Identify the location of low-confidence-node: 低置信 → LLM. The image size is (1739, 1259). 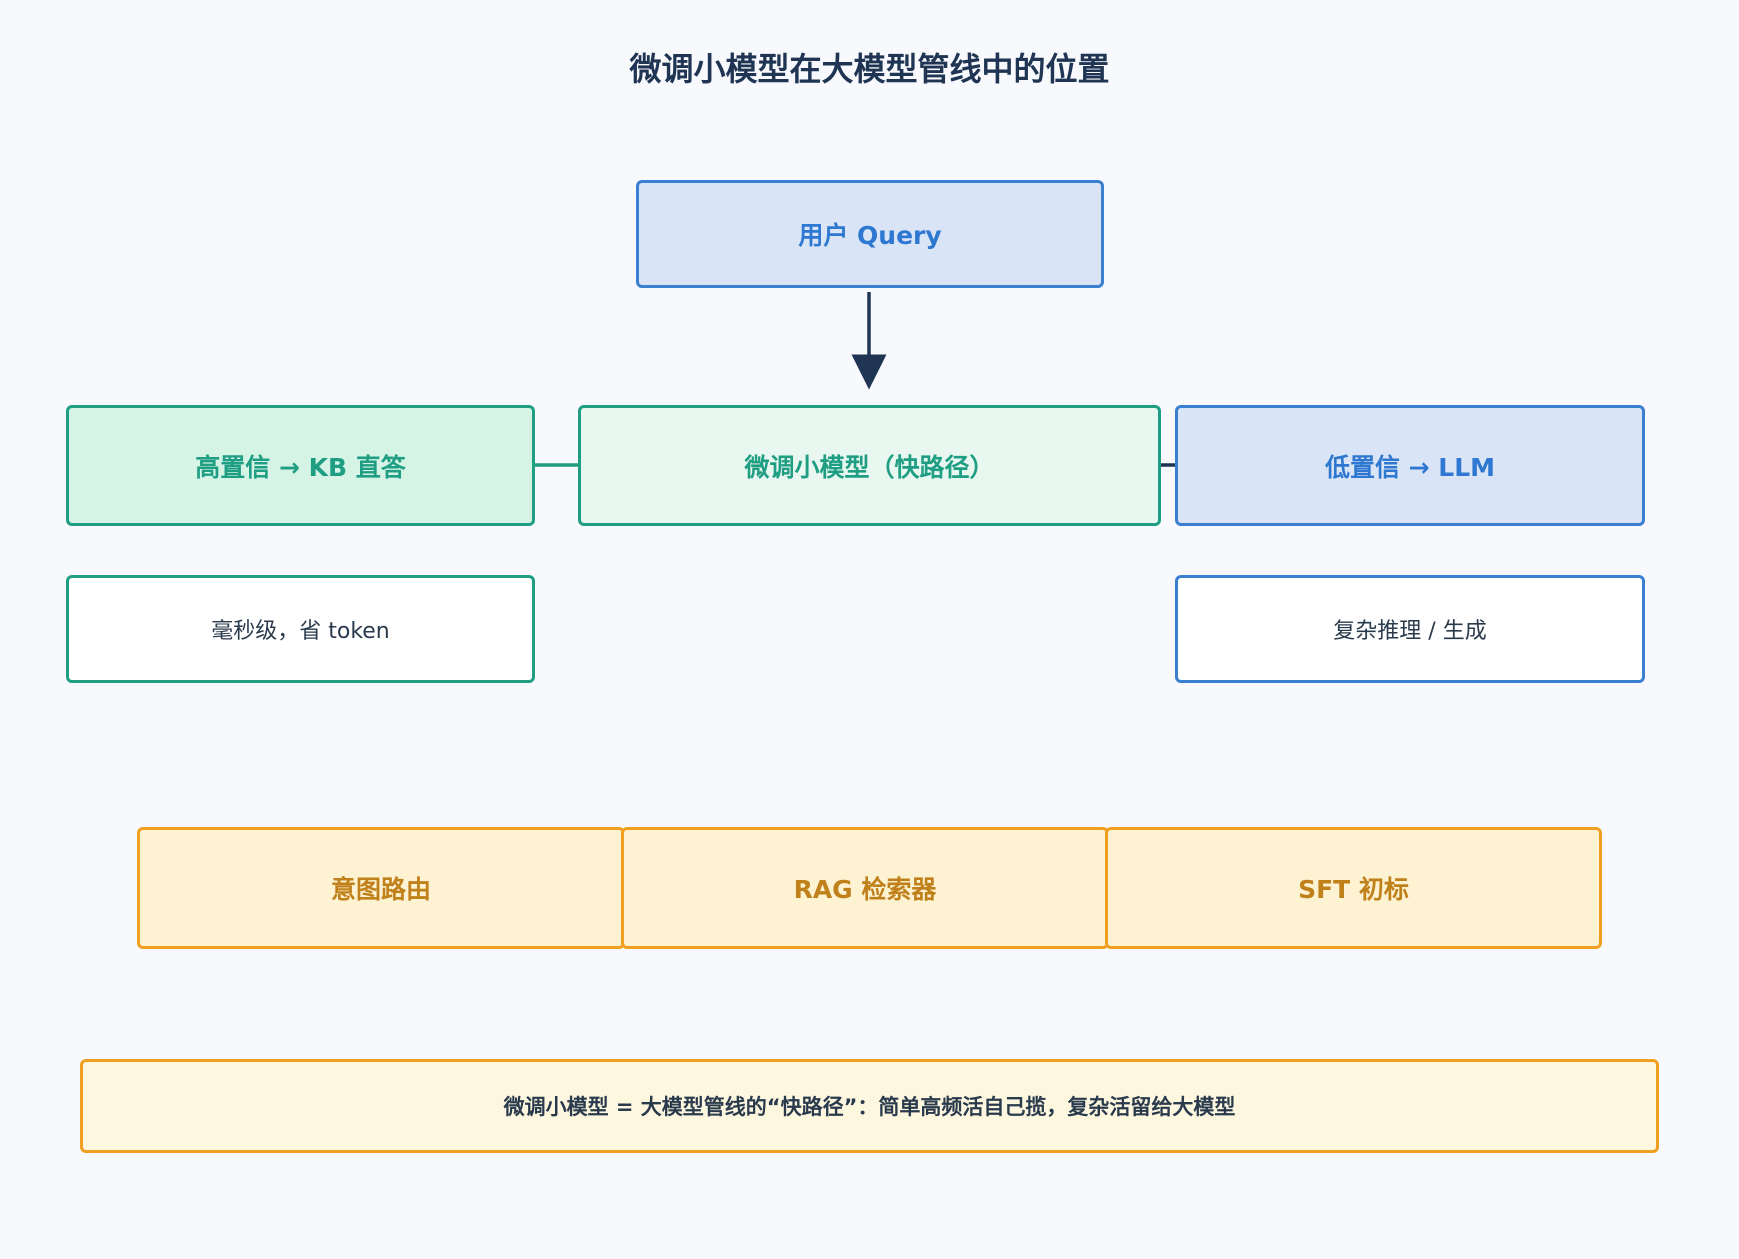
(1410, 465).